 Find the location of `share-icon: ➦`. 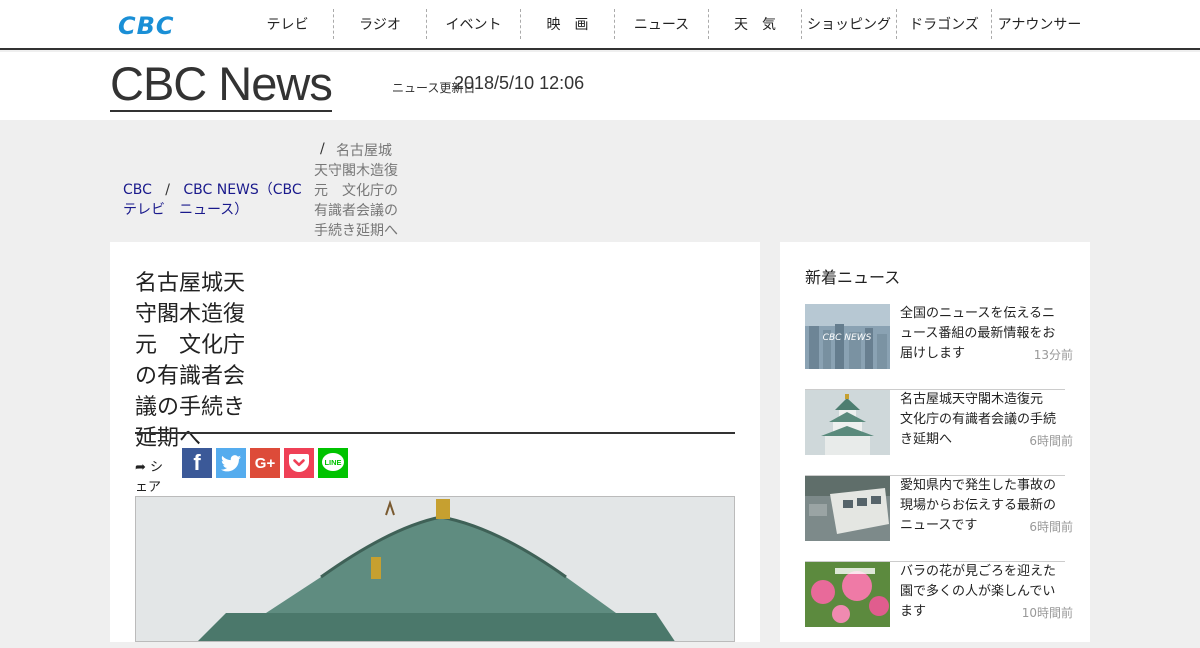

share-icon: ➦ is located at coordinates (140, 467).